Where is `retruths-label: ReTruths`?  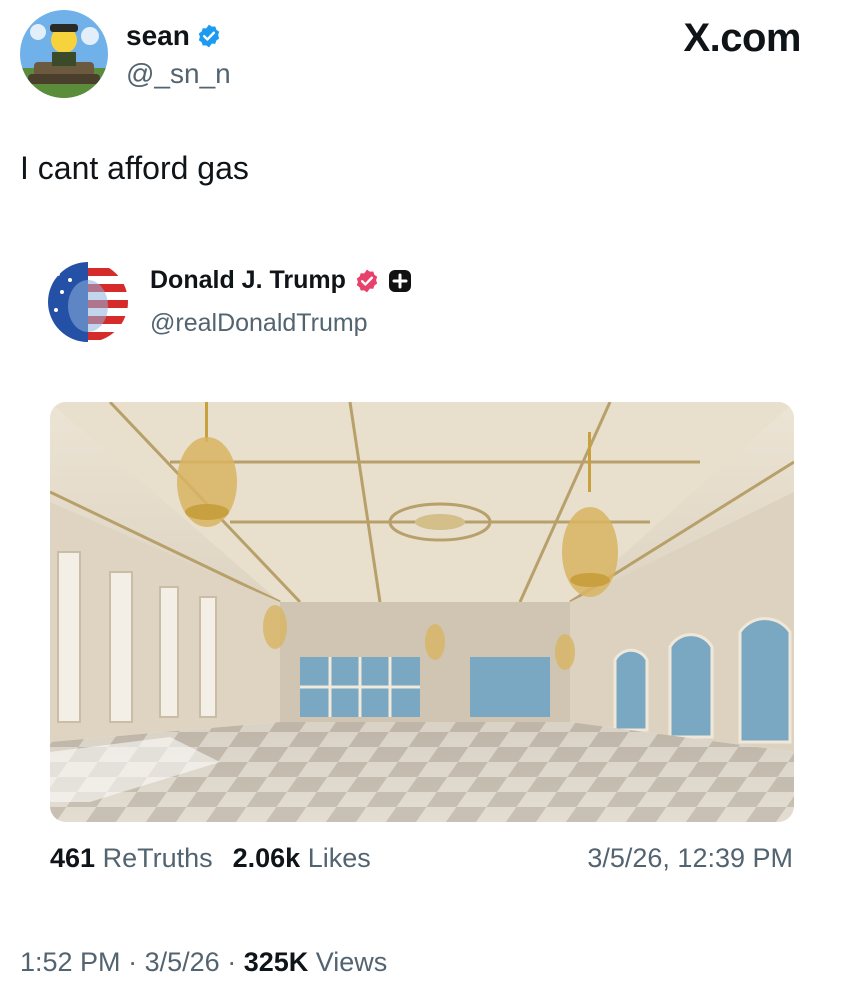 retruths-label: ReTruths is located at coordinates (157, 858).